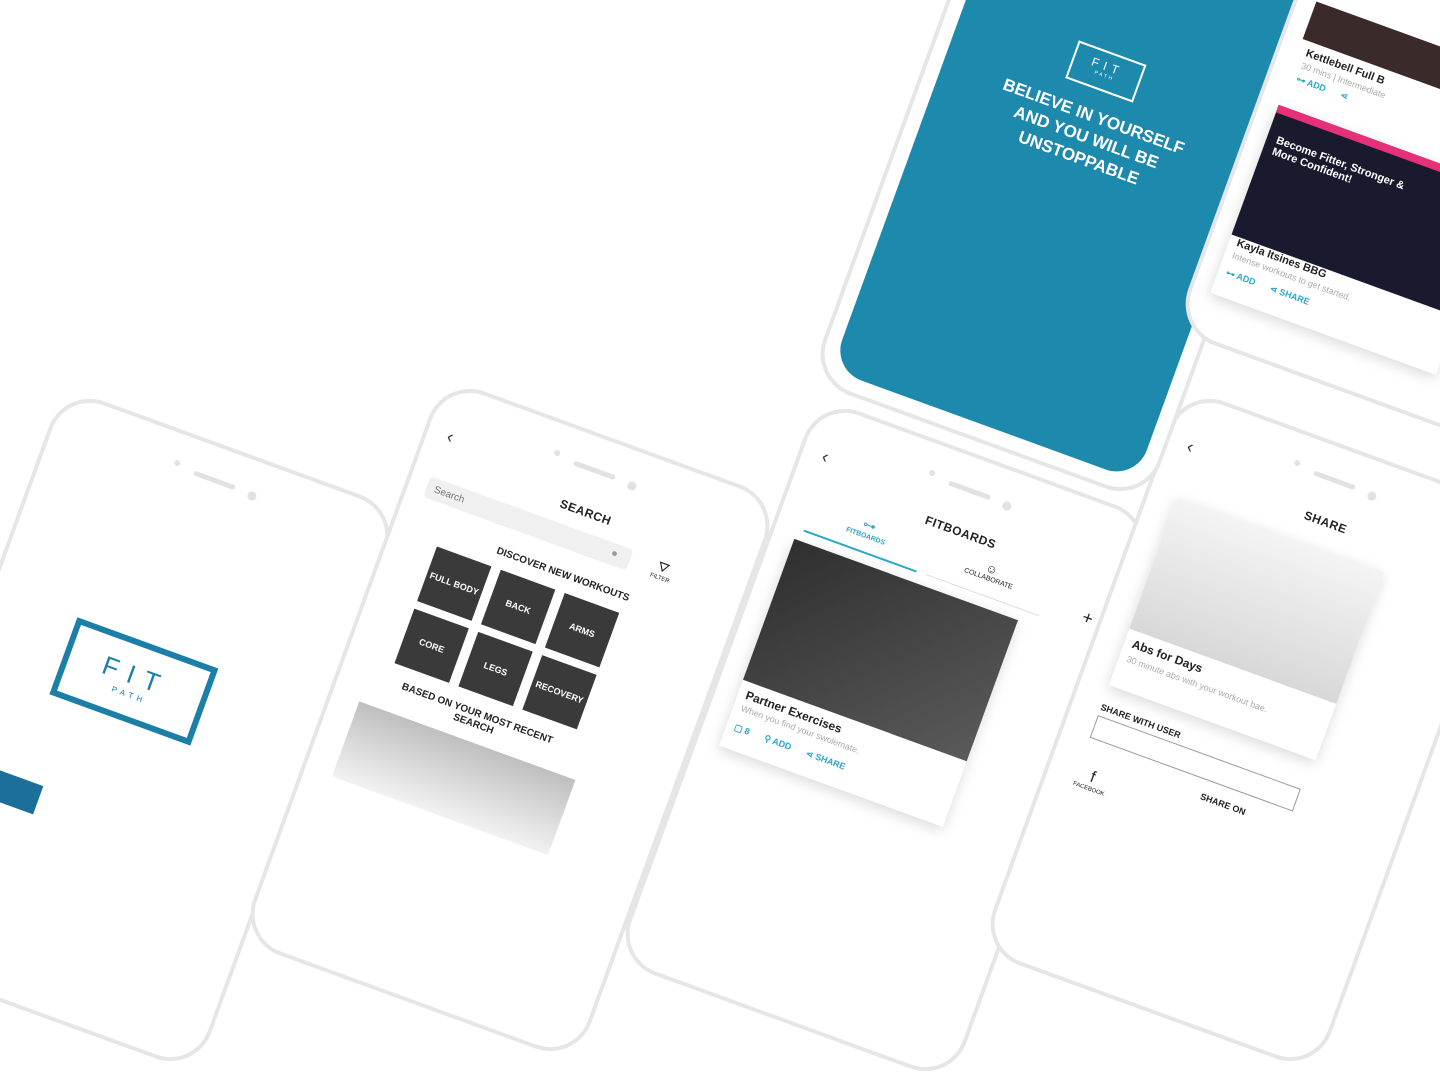  Describe the element at coordinates (662, 570) in the screenshot. I see `filter-button: ⛛ FILTER` at that location.